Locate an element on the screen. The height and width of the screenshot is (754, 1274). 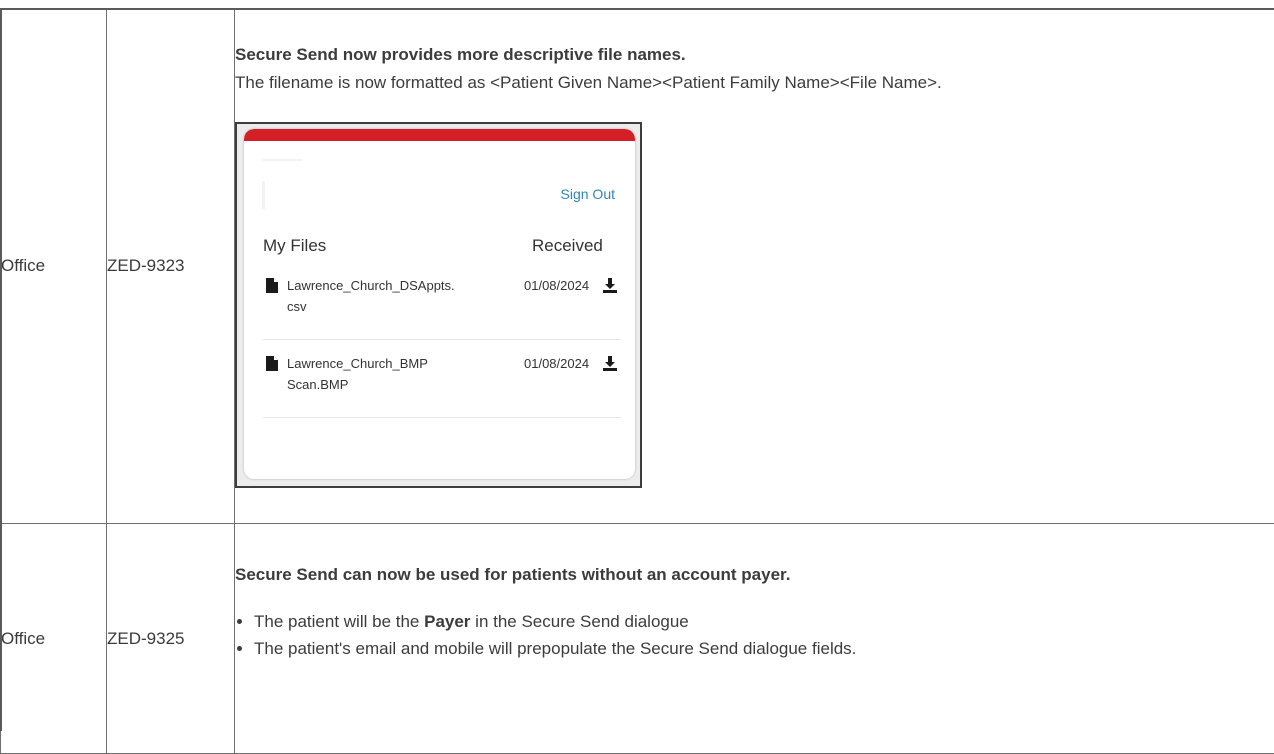
table-frame-left is located at coordinates (1, 369).